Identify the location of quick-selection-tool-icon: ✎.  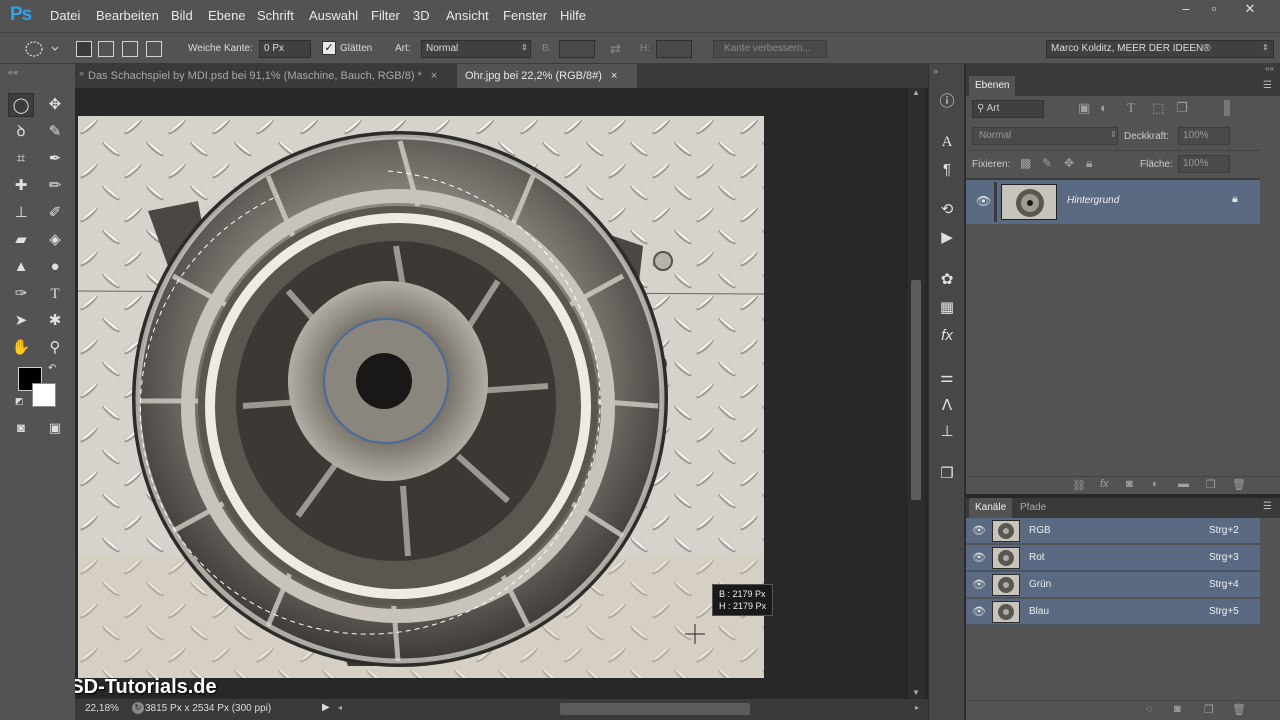
(55, 132).